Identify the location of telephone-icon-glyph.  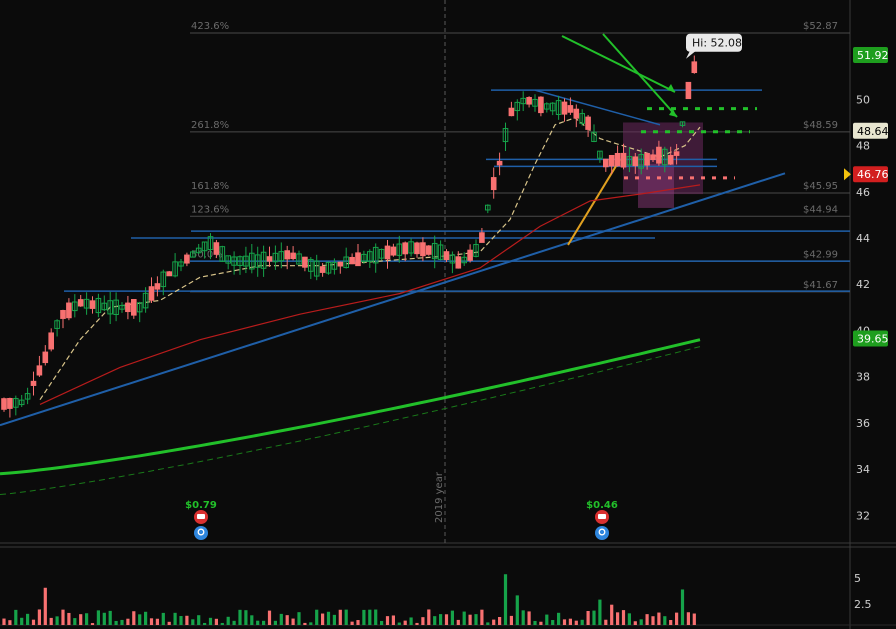
(602, 516).